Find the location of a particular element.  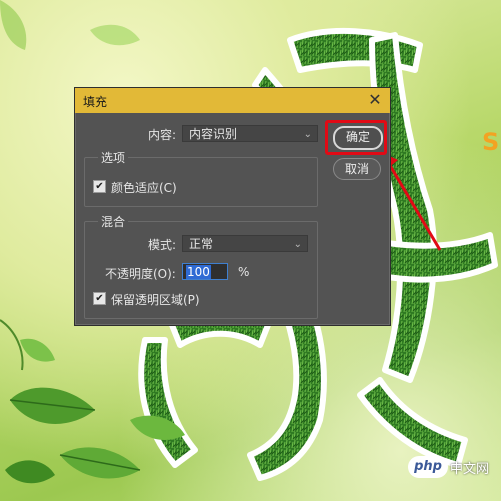

content-select-value: 内容识别 is located at coordinates (213, 134).